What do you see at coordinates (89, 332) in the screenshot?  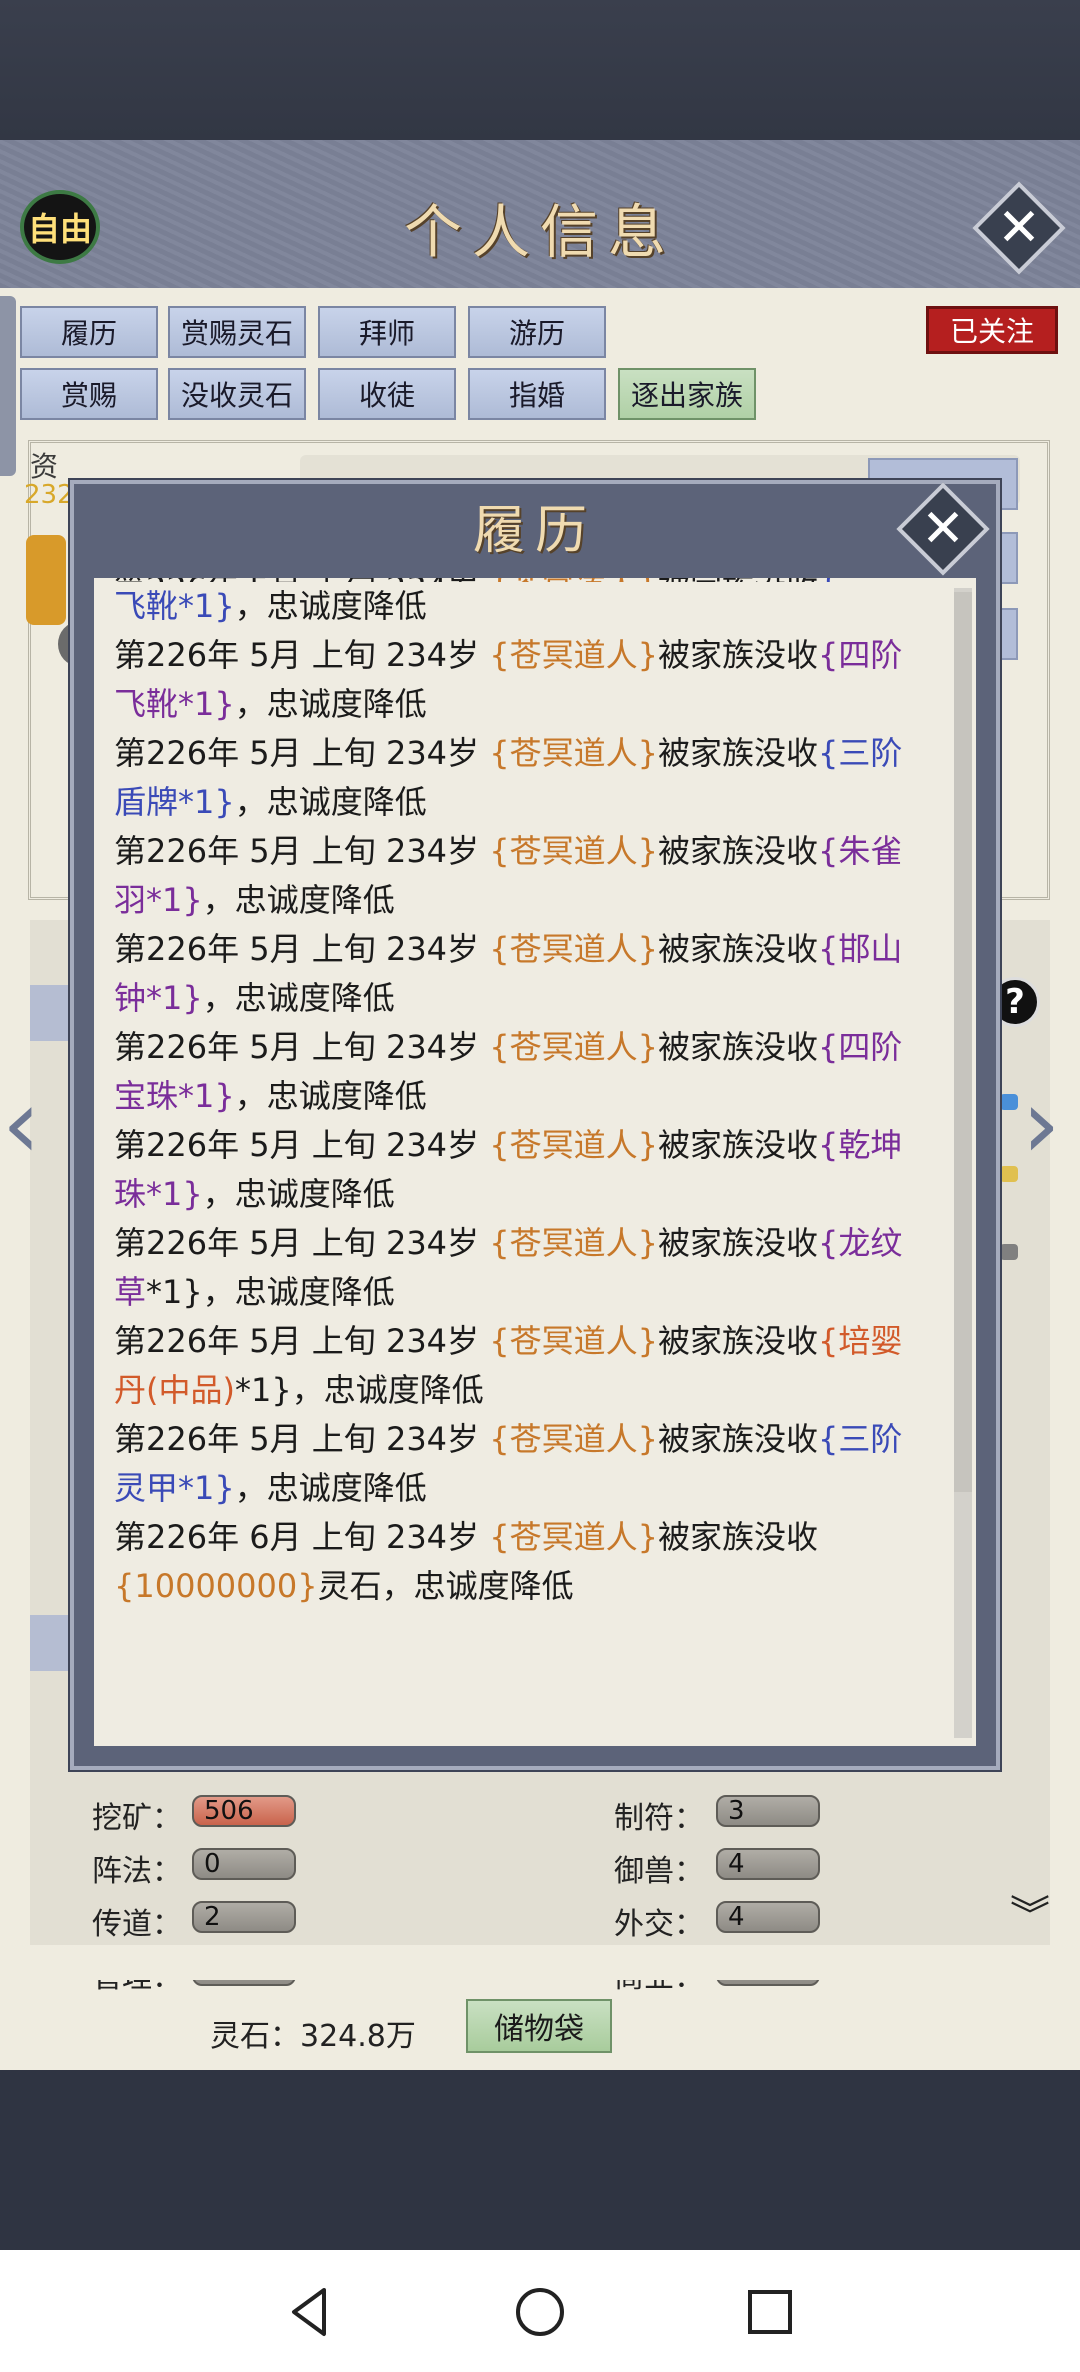 I see `tab-history: 履历` at bounding box center [89, 332].